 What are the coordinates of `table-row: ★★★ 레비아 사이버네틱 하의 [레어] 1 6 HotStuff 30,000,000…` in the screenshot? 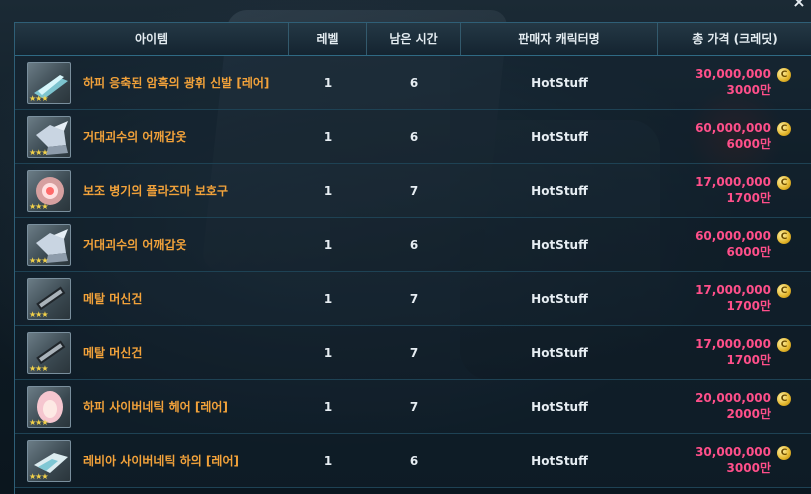 It's located at (413, 461).